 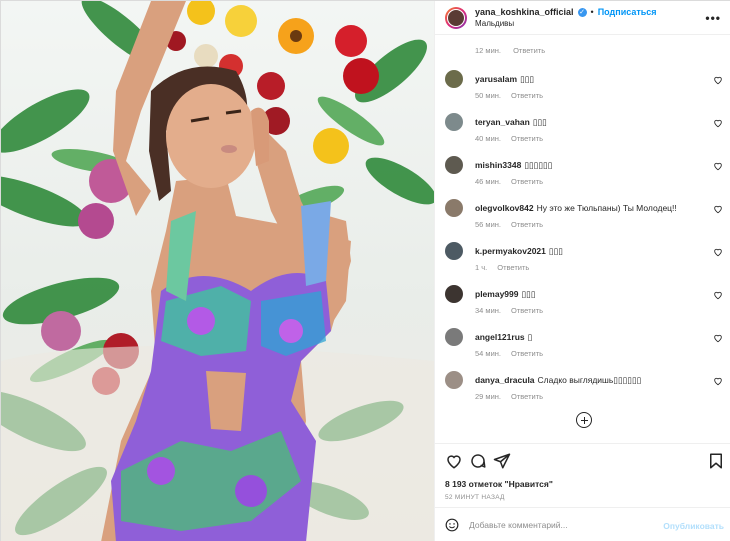 I want to click on comment-time: 54 мин., so click(x=488, y=353).